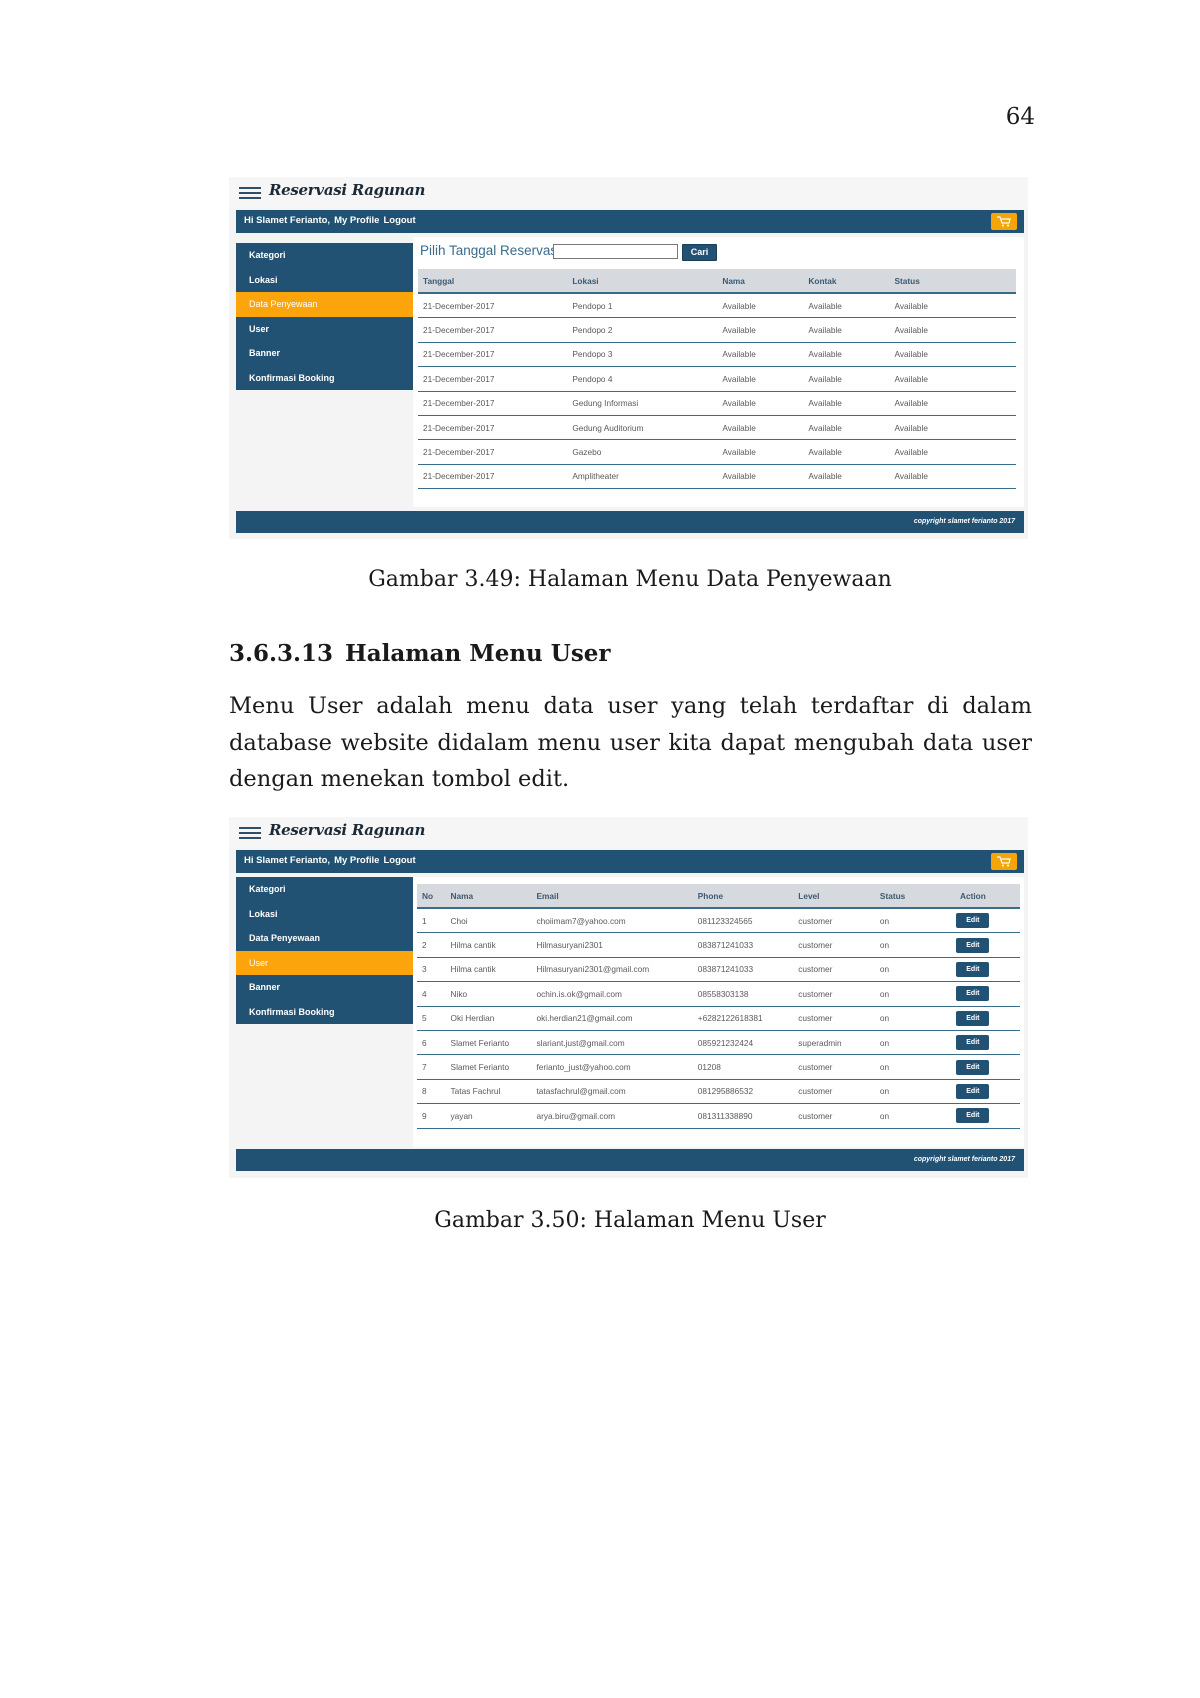 The width and height of the screenshot is (1200, 1698). I want to click on table-cell: Tatas Fachrul, so click(488, 1092).